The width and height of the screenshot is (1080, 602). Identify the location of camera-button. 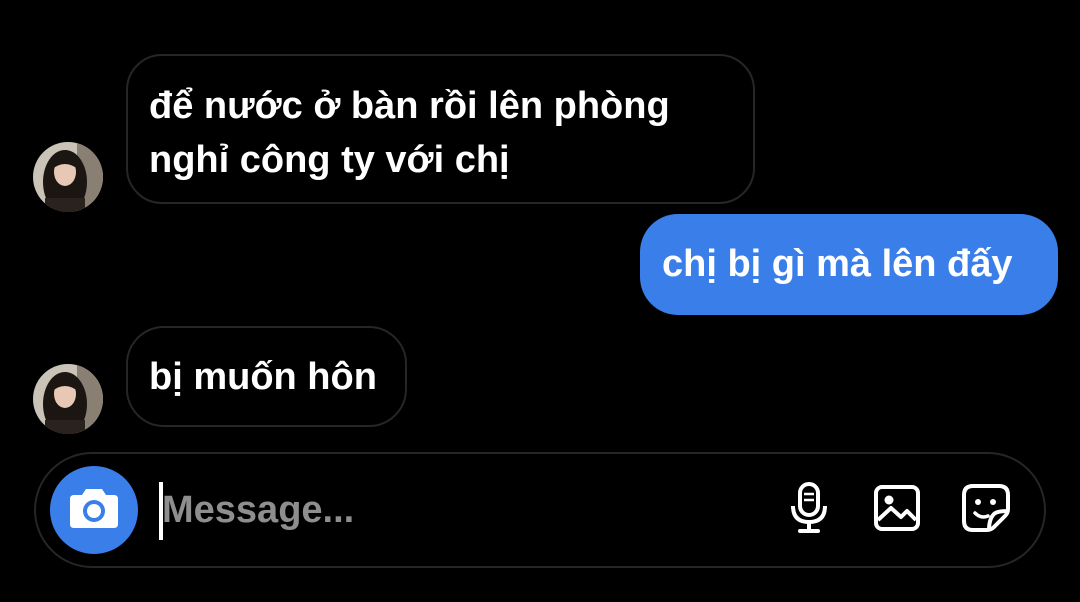
(94, 510).